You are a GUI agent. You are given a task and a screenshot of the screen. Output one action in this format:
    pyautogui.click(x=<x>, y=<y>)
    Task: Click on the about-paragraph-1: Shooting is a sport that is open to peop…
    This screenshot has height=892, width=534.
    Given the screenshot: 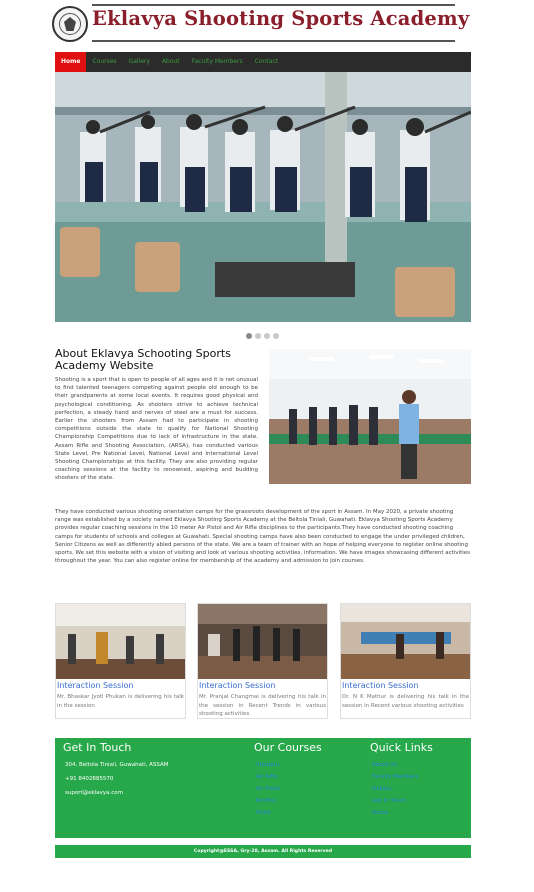 What is the action you would take?
    pyautogui.click(x=156, y=429)
    